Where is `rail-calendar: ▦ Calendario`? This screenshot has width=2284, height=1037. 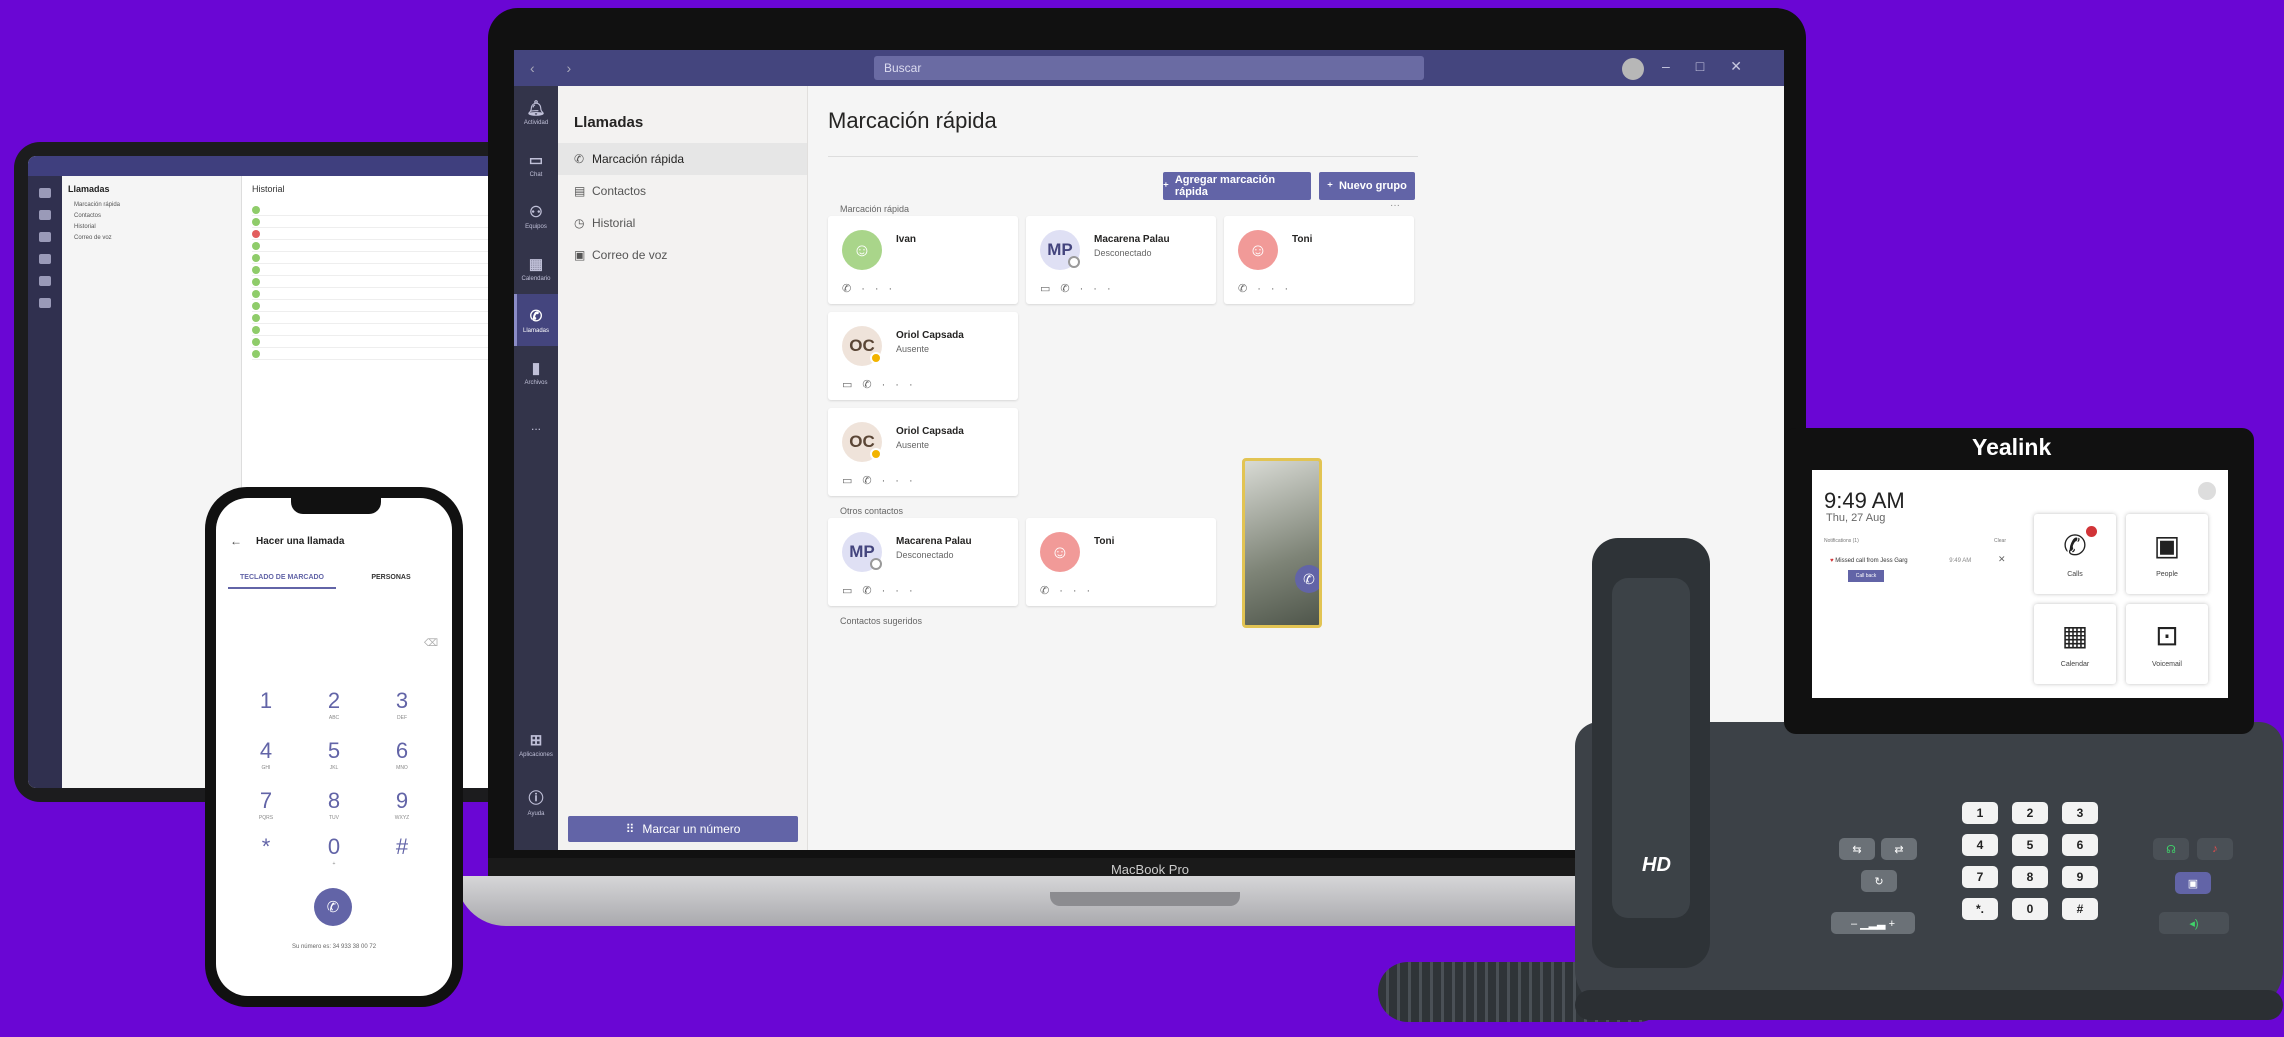 rail-calendar: ▦ Calendario is located at coordinates (536, 268).